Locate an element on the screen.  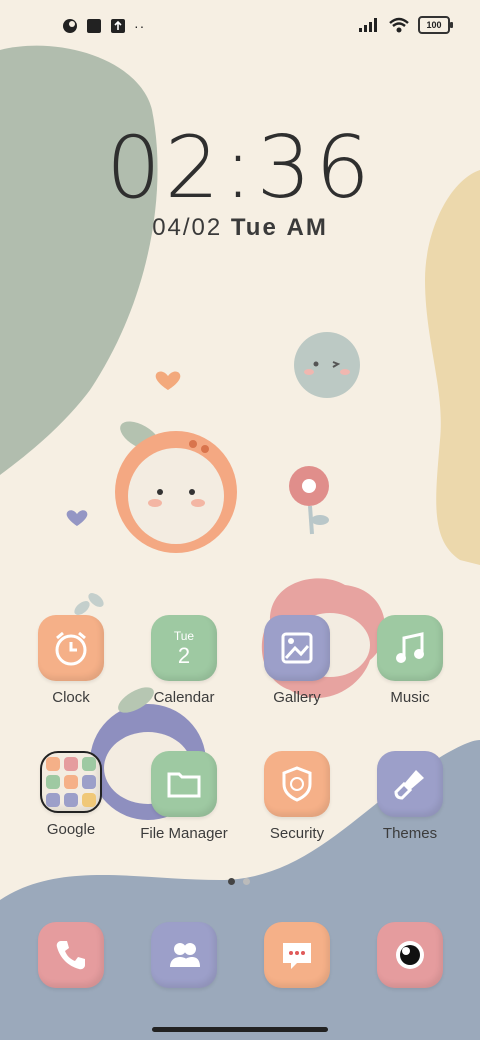
app-music: Music is located at coordinates (410, 660).